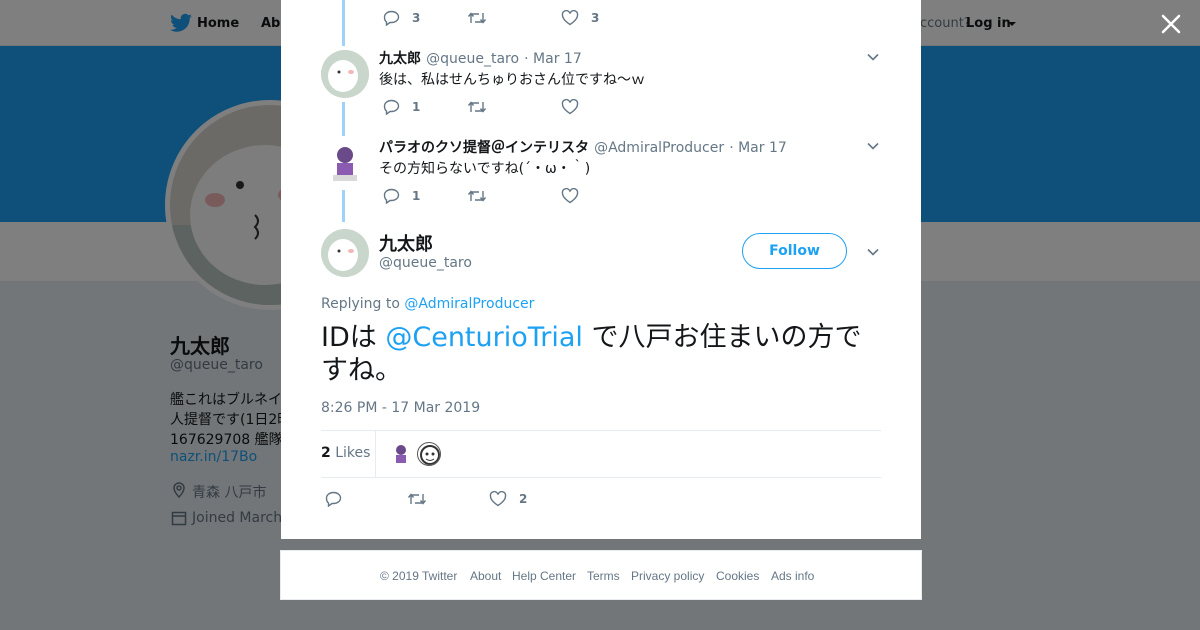 The image size is (1200, 630). I want to click on reply-count: 3, so click(416, 18).